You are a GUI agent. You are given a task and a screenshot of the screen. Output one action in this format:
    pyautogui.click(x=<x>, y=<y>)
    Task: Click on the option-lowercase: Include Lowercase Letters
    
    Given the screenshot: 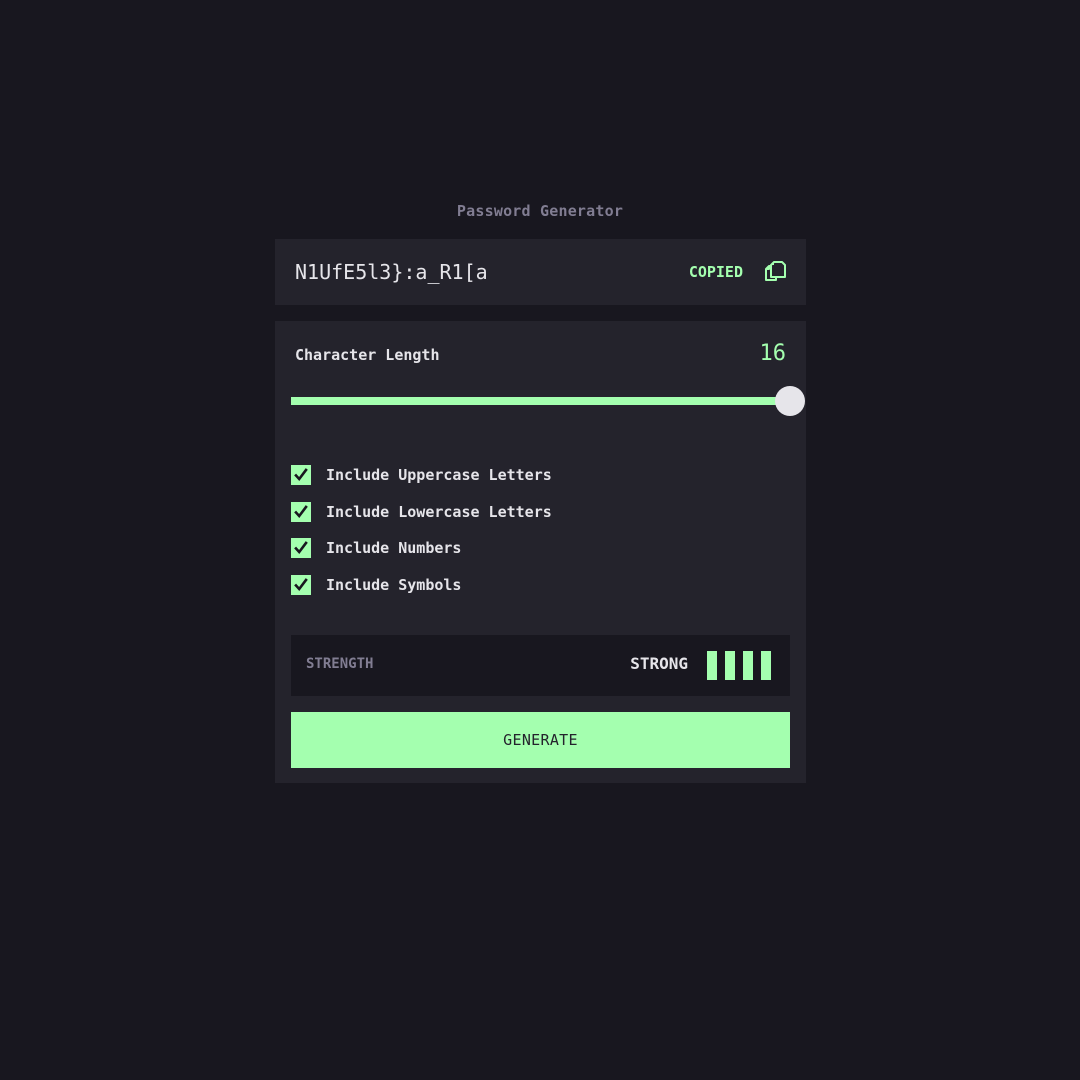 What is the action you would take?
    pyautogui.click(x=421, y=511)
    